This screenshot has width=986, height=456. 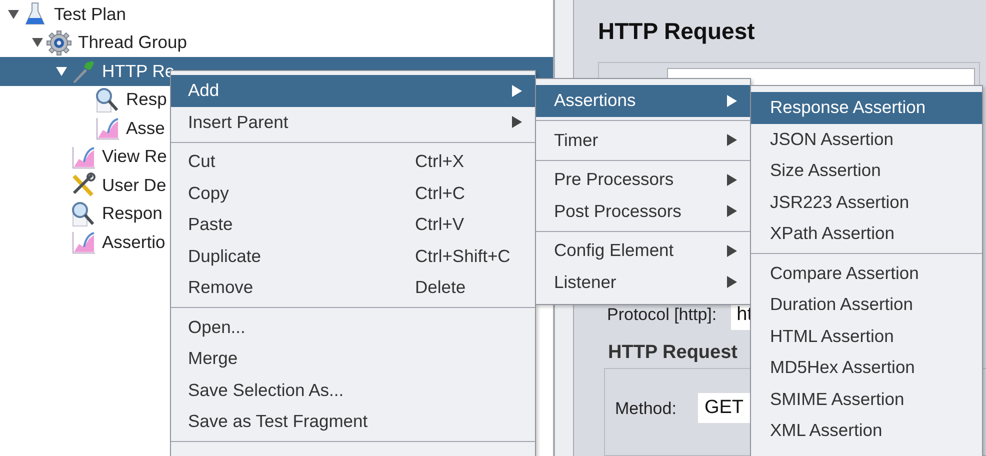 I want to click on tree-label: Assertio, so click(x=134, y=242).